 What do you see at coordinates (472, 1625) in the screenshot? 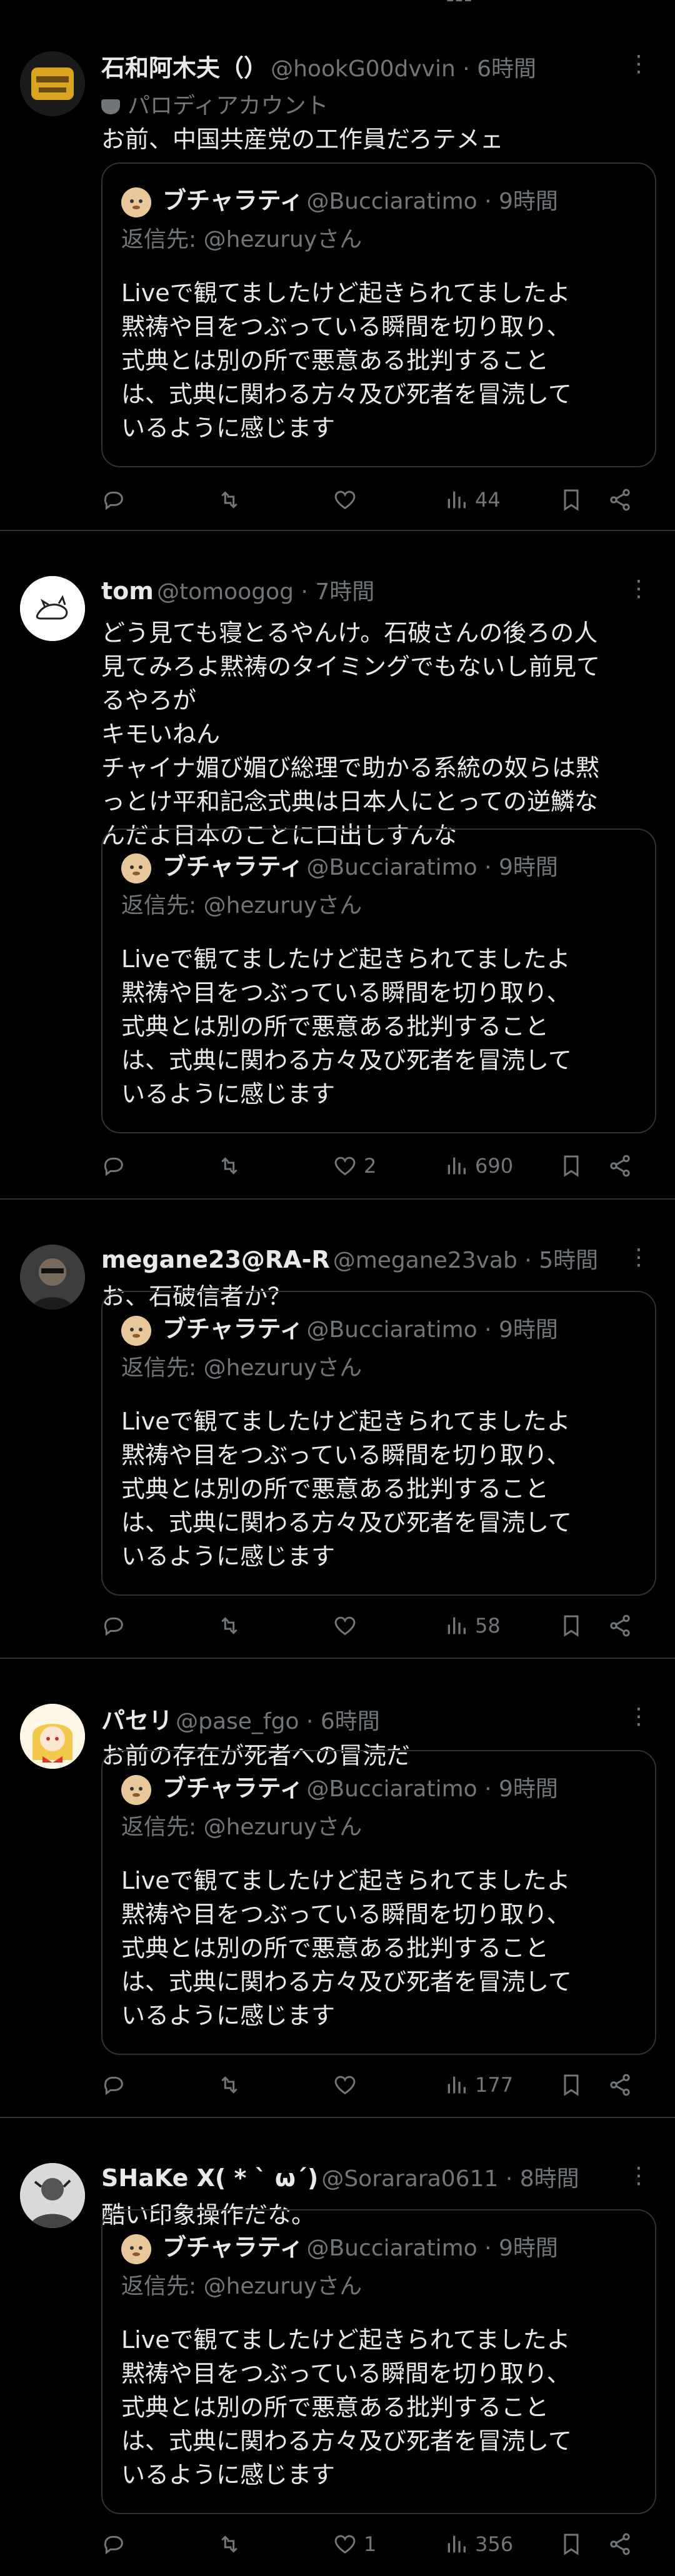
I see `views-button: 58` at bounding box center [472, 1625].